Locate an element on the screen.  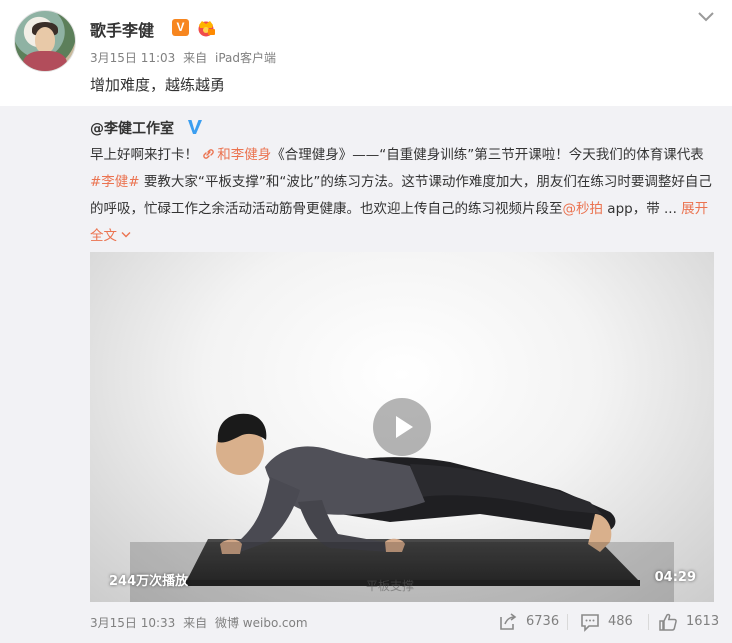
mention-link: @秒拍 is located at coordinates (583, 209).